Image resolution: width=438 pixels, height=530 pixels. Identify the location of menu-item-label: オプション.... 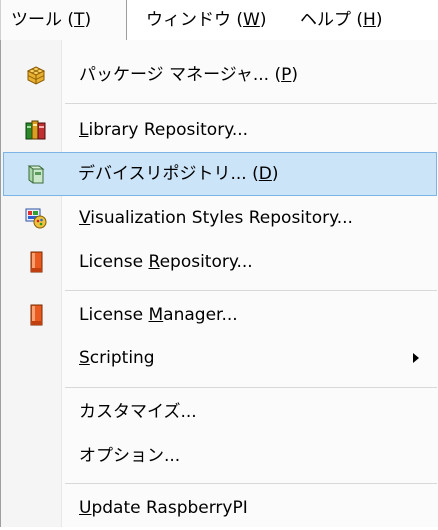
(130, 456).